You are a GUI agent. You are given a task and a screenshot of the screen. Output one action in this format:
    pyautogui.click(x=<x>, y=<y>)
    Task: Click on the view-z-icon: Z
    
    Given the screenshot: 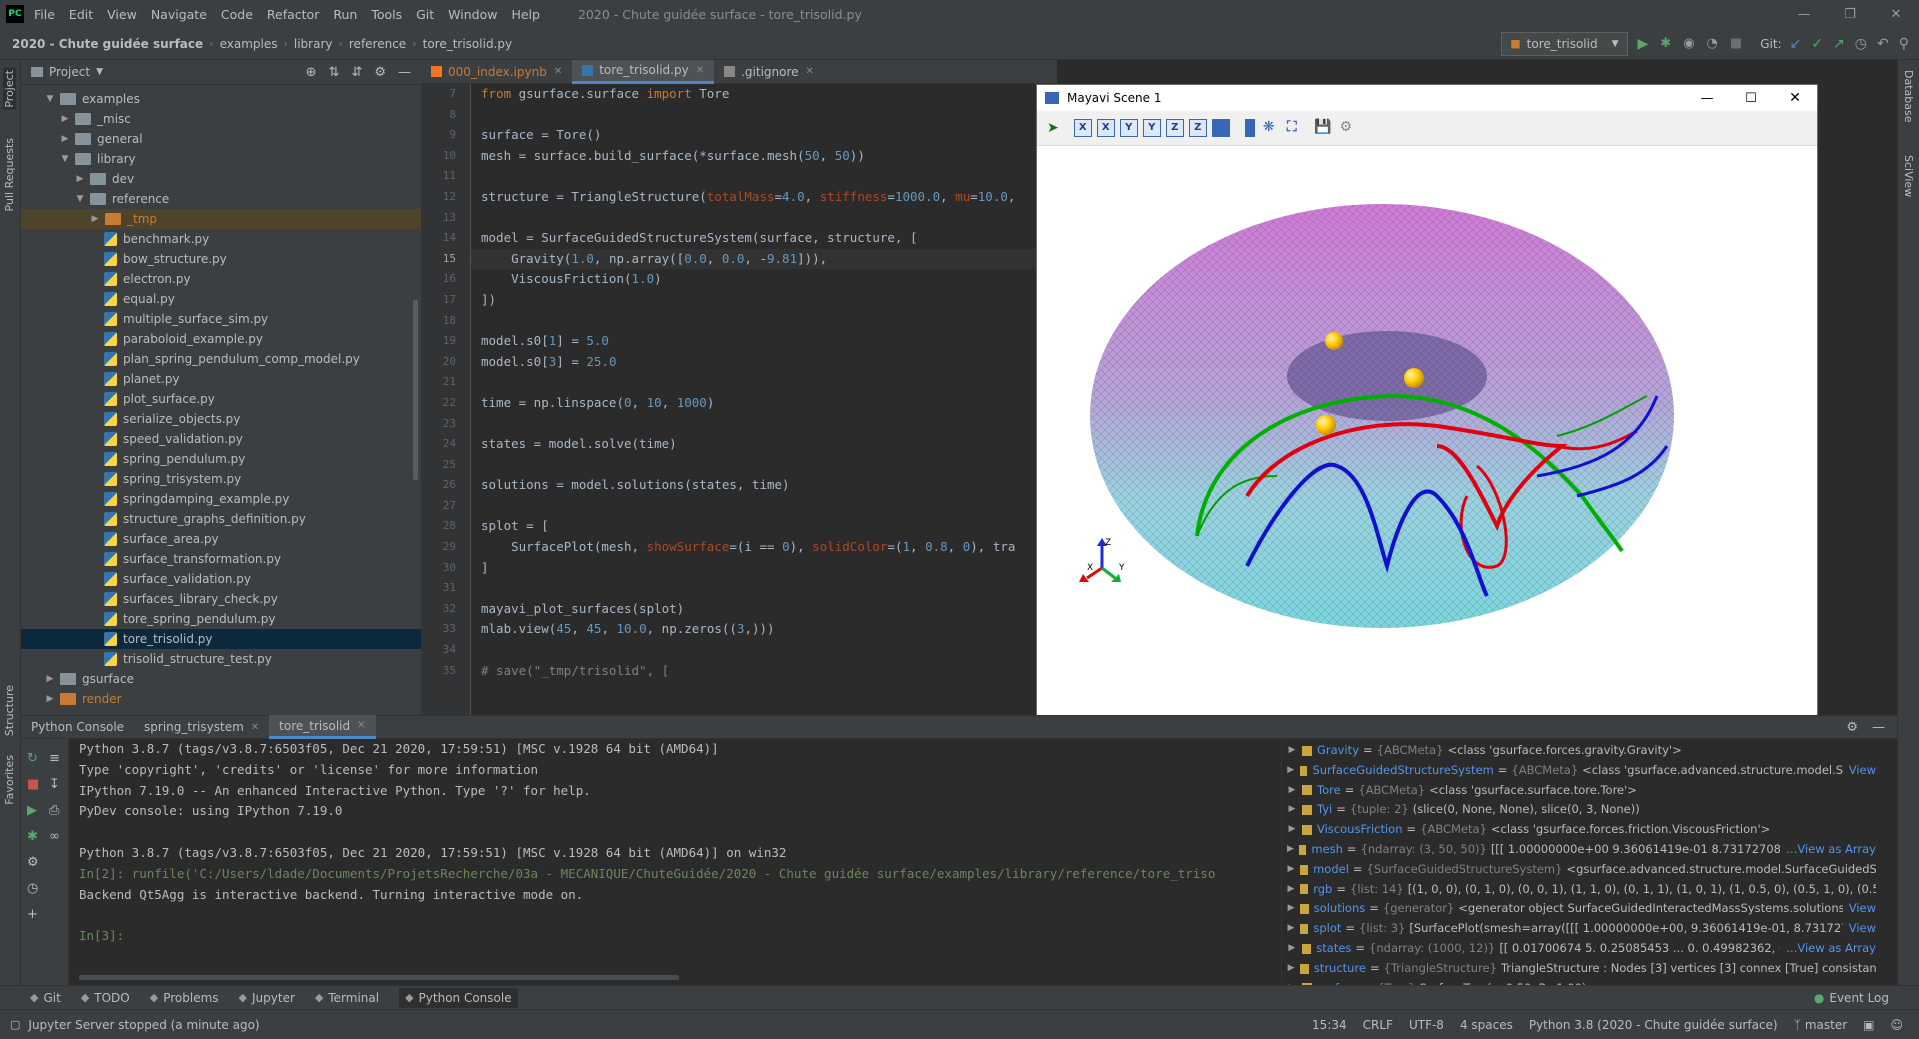 What is the action you would take?
    pyautogui.click(x=1174, y=128)
    